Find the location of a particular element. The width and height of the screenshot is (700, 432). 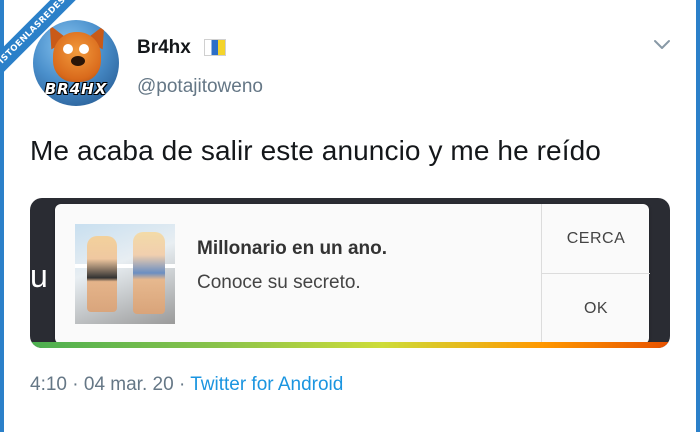

avatar: BR4HX is located at coordinates (76, 63).